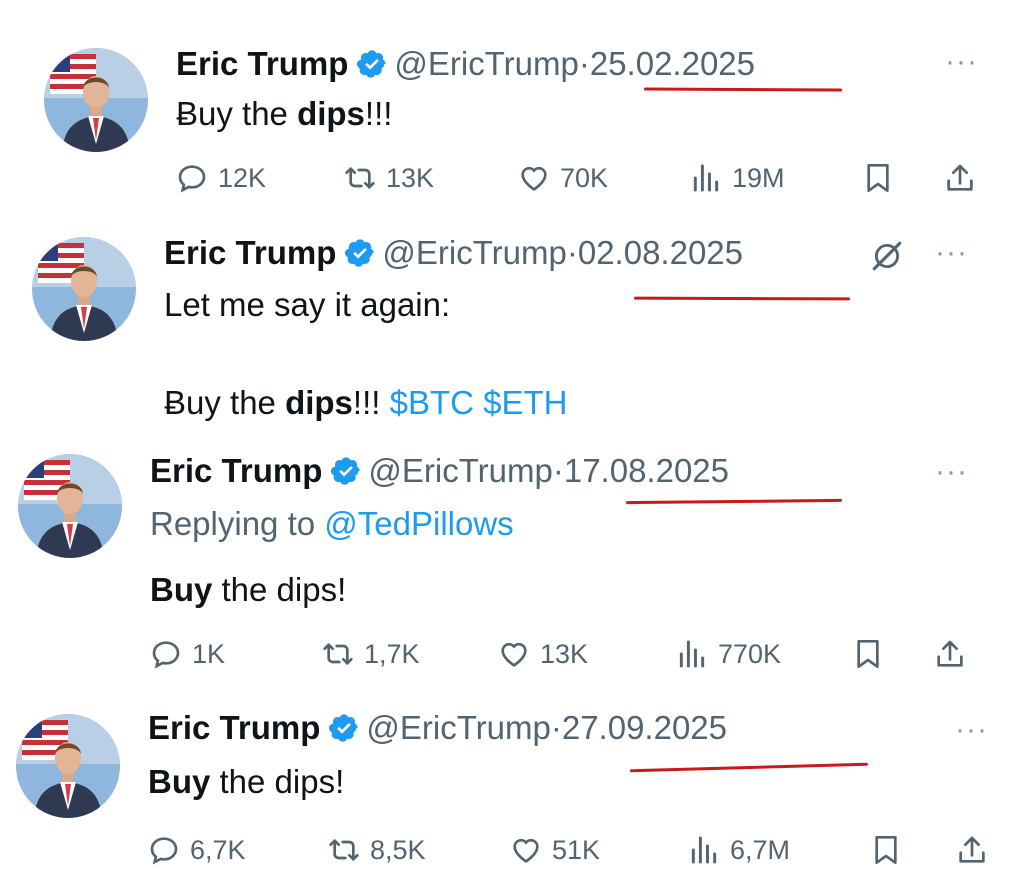  Describe the element at coordinates (307, 304) in the screenshot. I see `tweet-text-line1: Let me say it again:` at that location.